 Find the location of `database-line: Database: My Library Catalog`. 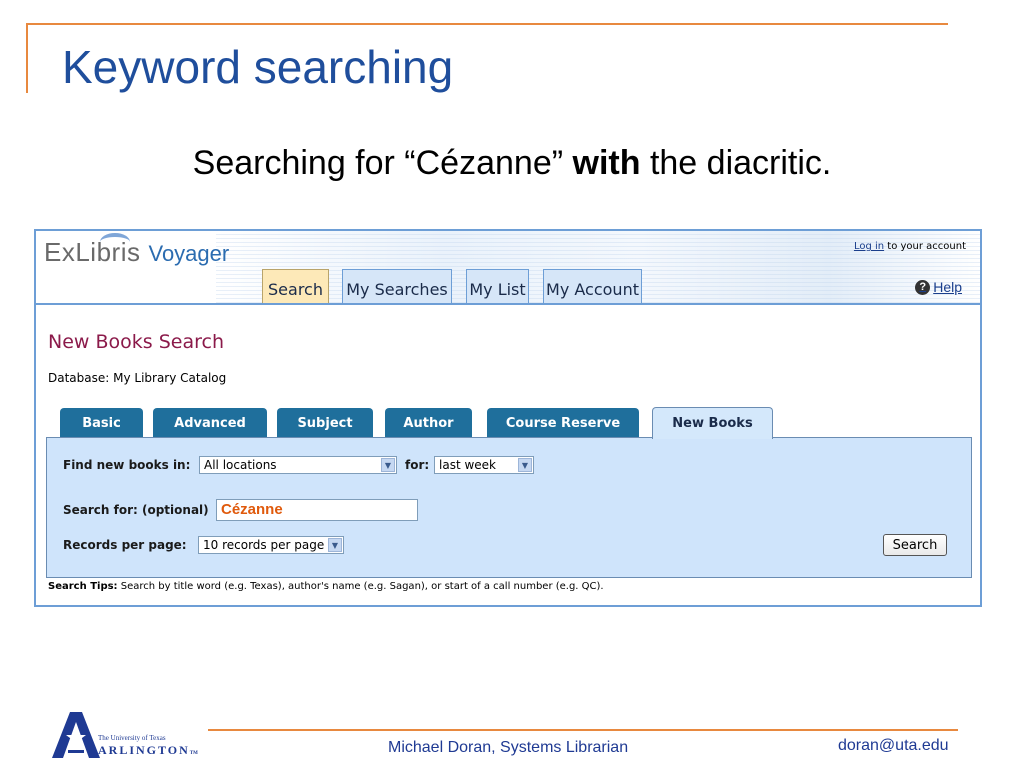

database-line: Database: My Library Catalog is located at coordinates (137, 378).